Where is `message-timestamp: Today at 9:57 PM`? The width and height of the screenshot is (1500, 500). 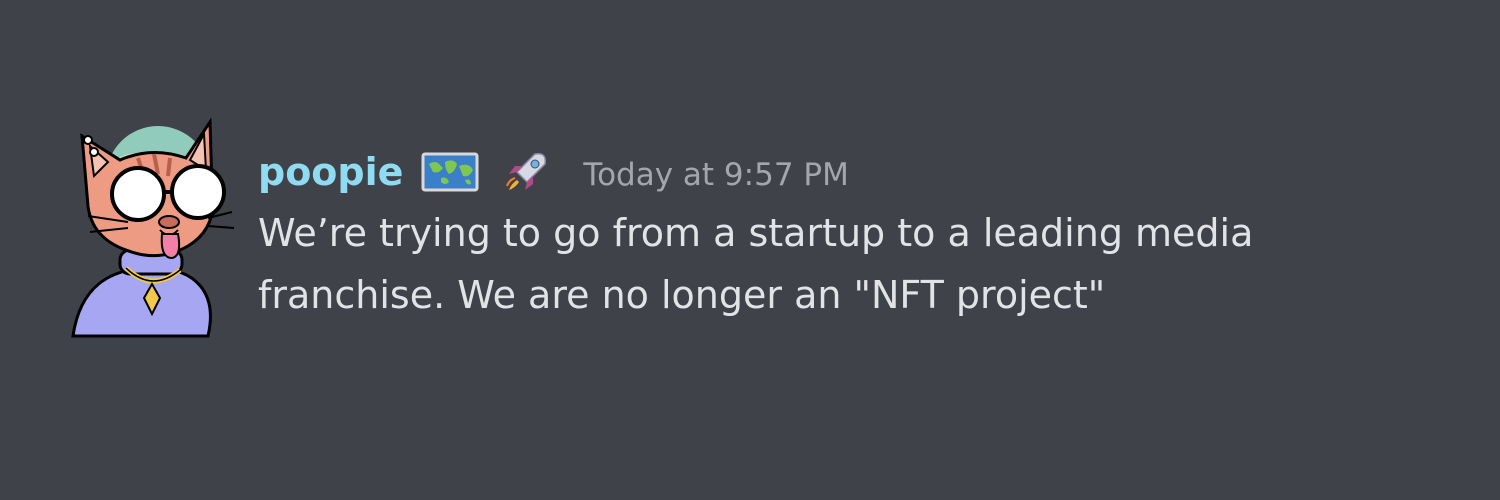 message-timestamp: Today at 9:57 PM is located at coordinates (716, 175).